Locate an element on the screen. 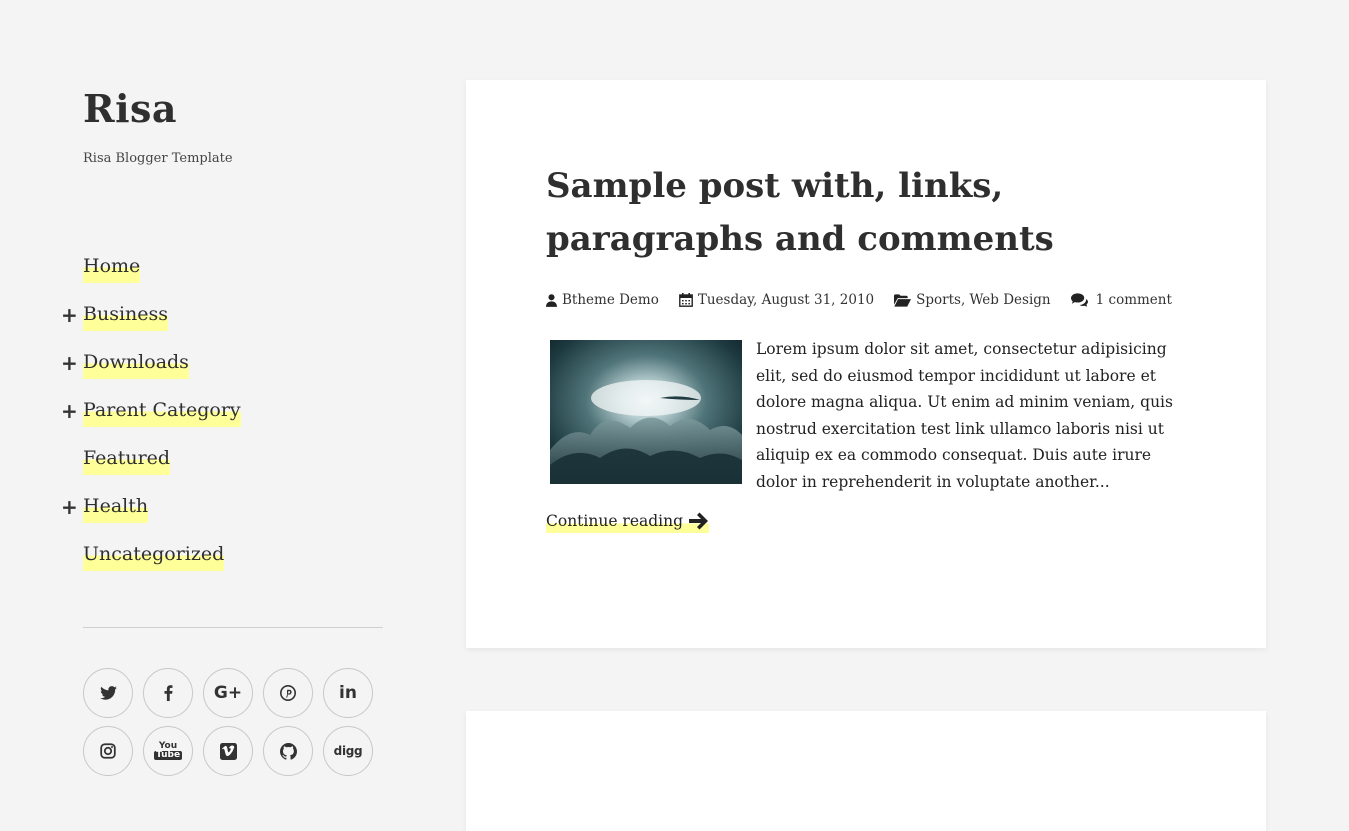 Image resolution: width=1349 pixels, height=831 pixels. nav-item-home: Home is located at coordinates (243, 276).